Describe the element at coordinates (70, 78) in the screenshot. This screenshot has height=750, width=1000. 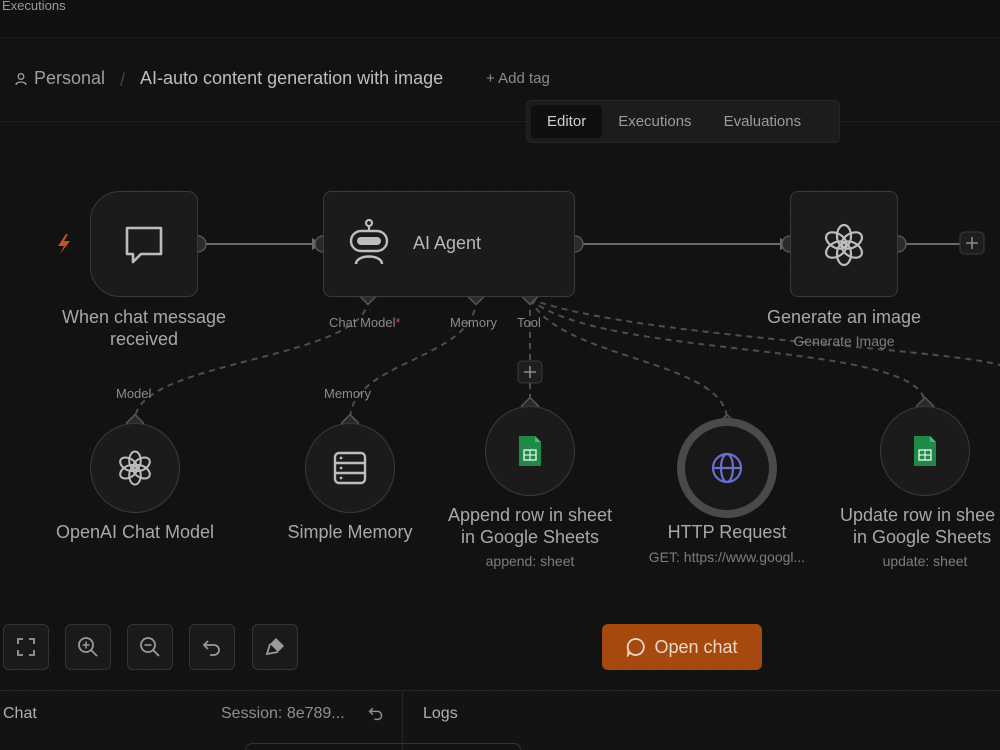
I see `breadcrumb-project-label: Personal` at that location.